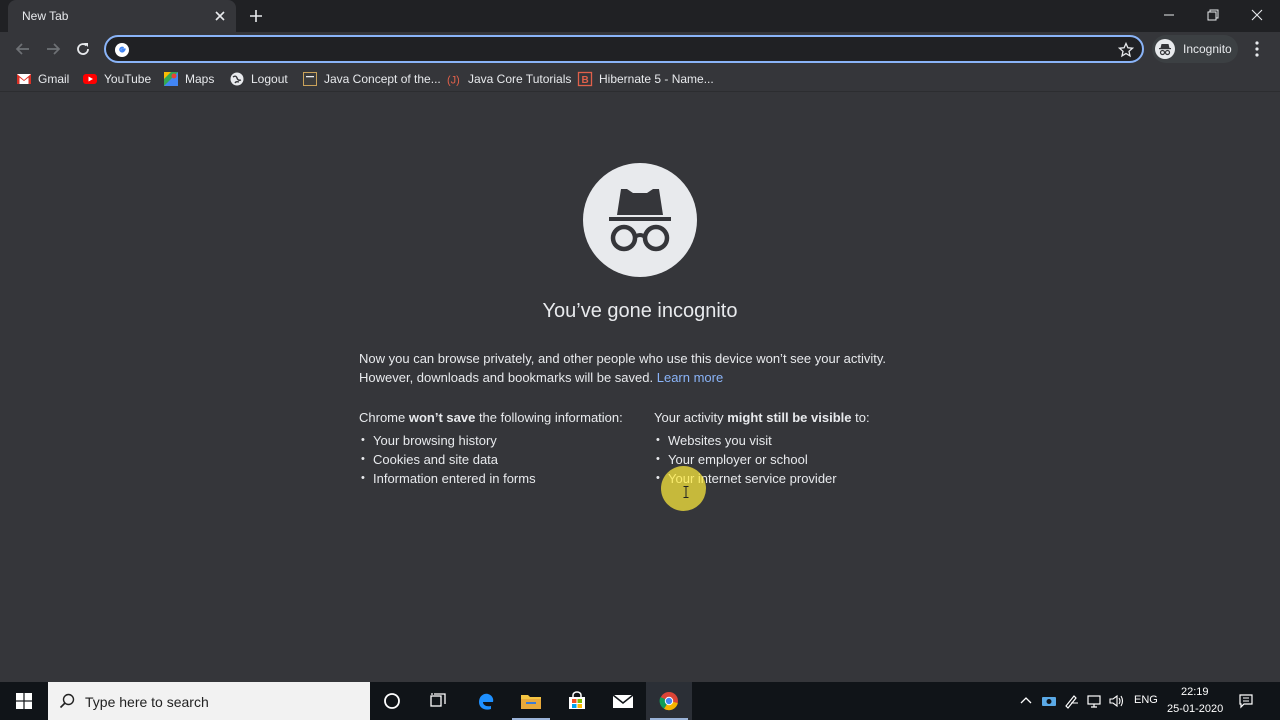 This screenshot has width=1280, height=720. I want to click on youtube-icon, so click(90, 79).